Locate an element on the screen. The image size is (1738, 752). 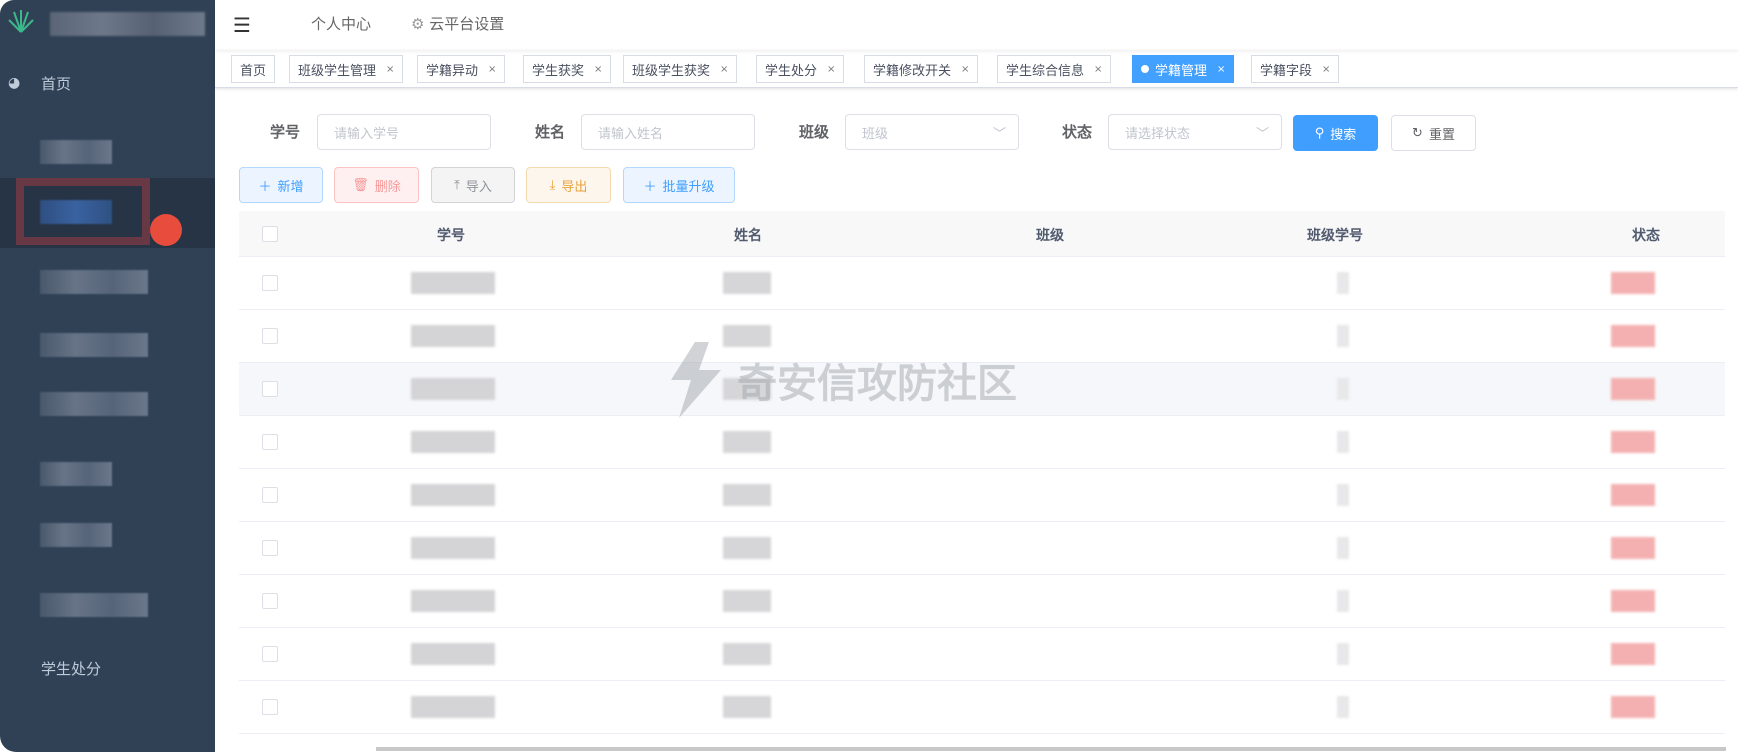
select-all-checkbox is located at coordinates (270, 233).